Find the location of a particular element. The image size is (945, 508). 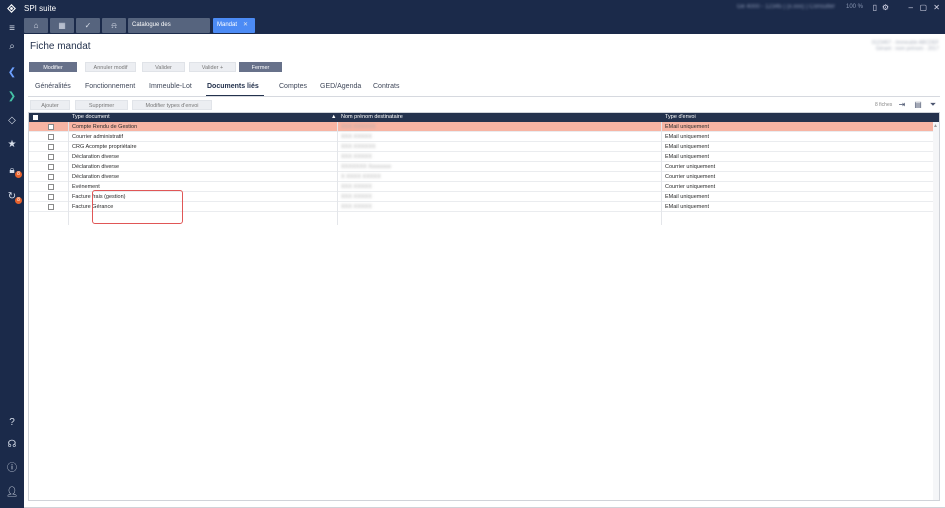

cell-type: Courrier administratif is located at coordinates (98, 137).